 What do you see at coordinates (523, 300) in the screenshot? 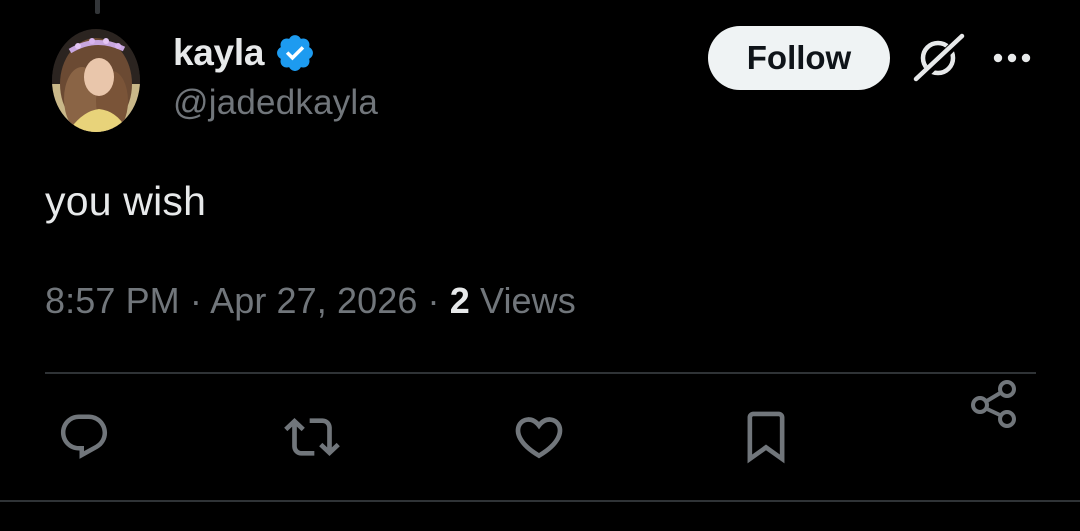
I see `views-label: Views` at bounding box center [523, 300].